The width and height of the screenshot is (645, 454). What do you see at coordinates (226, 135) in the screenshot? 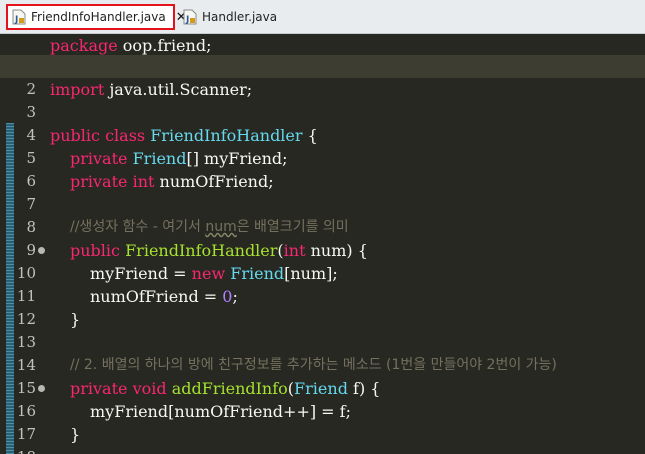
I see `class-name: FriendInfoHandler` at bounding box center [226, 135].